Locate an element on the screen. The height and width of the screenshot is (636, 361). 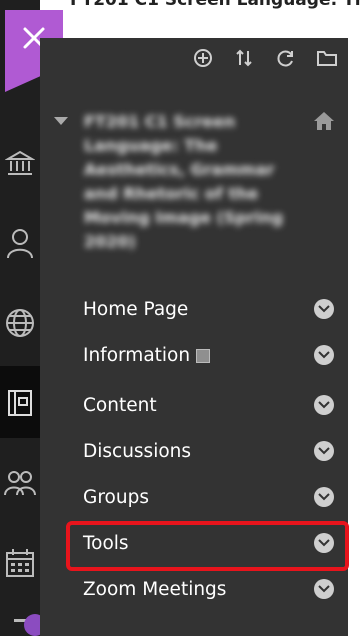
menu-item-zoom-meetings: Zoom Meetings is located at coordinates (194, 591).